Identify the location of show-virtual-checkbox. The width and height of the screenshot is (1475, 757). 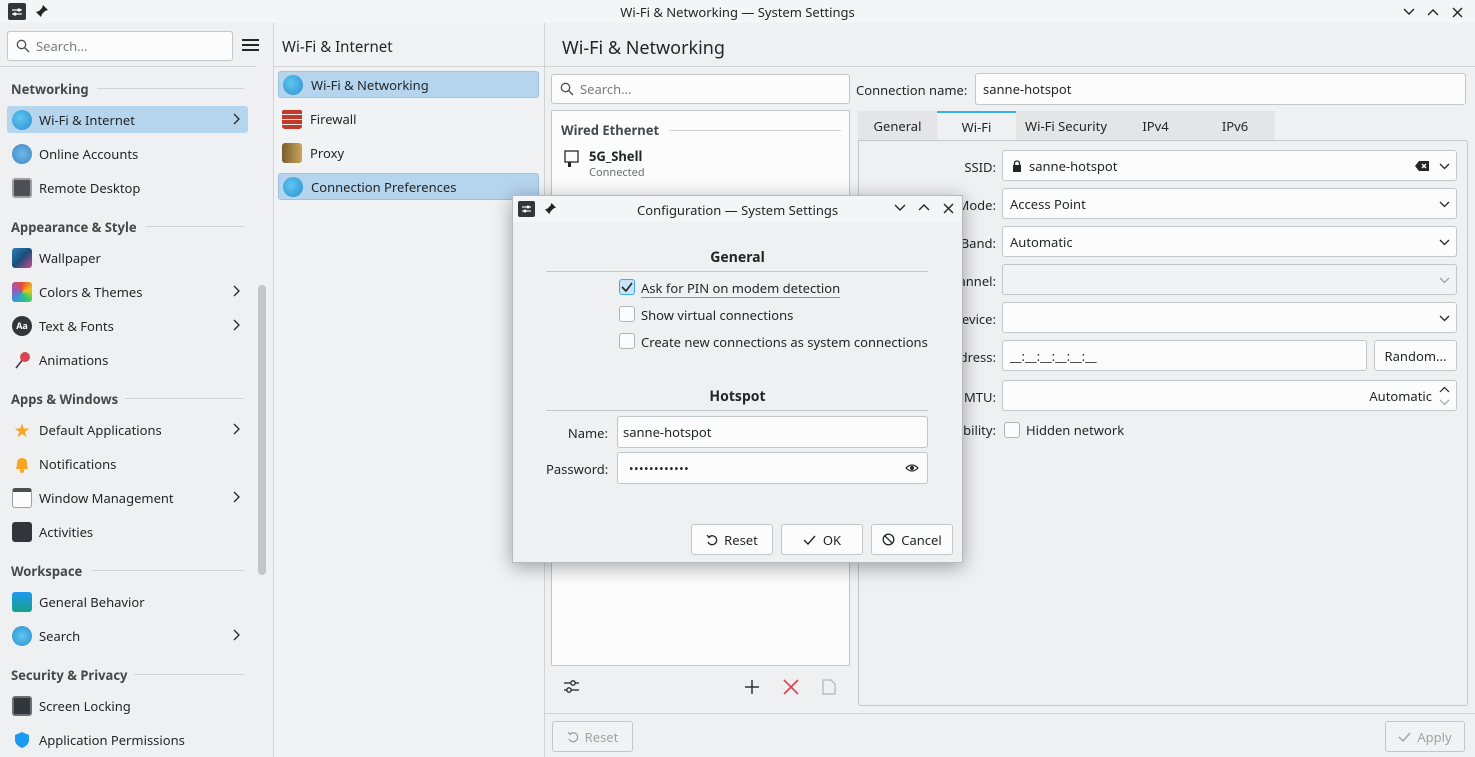
(627, 314).